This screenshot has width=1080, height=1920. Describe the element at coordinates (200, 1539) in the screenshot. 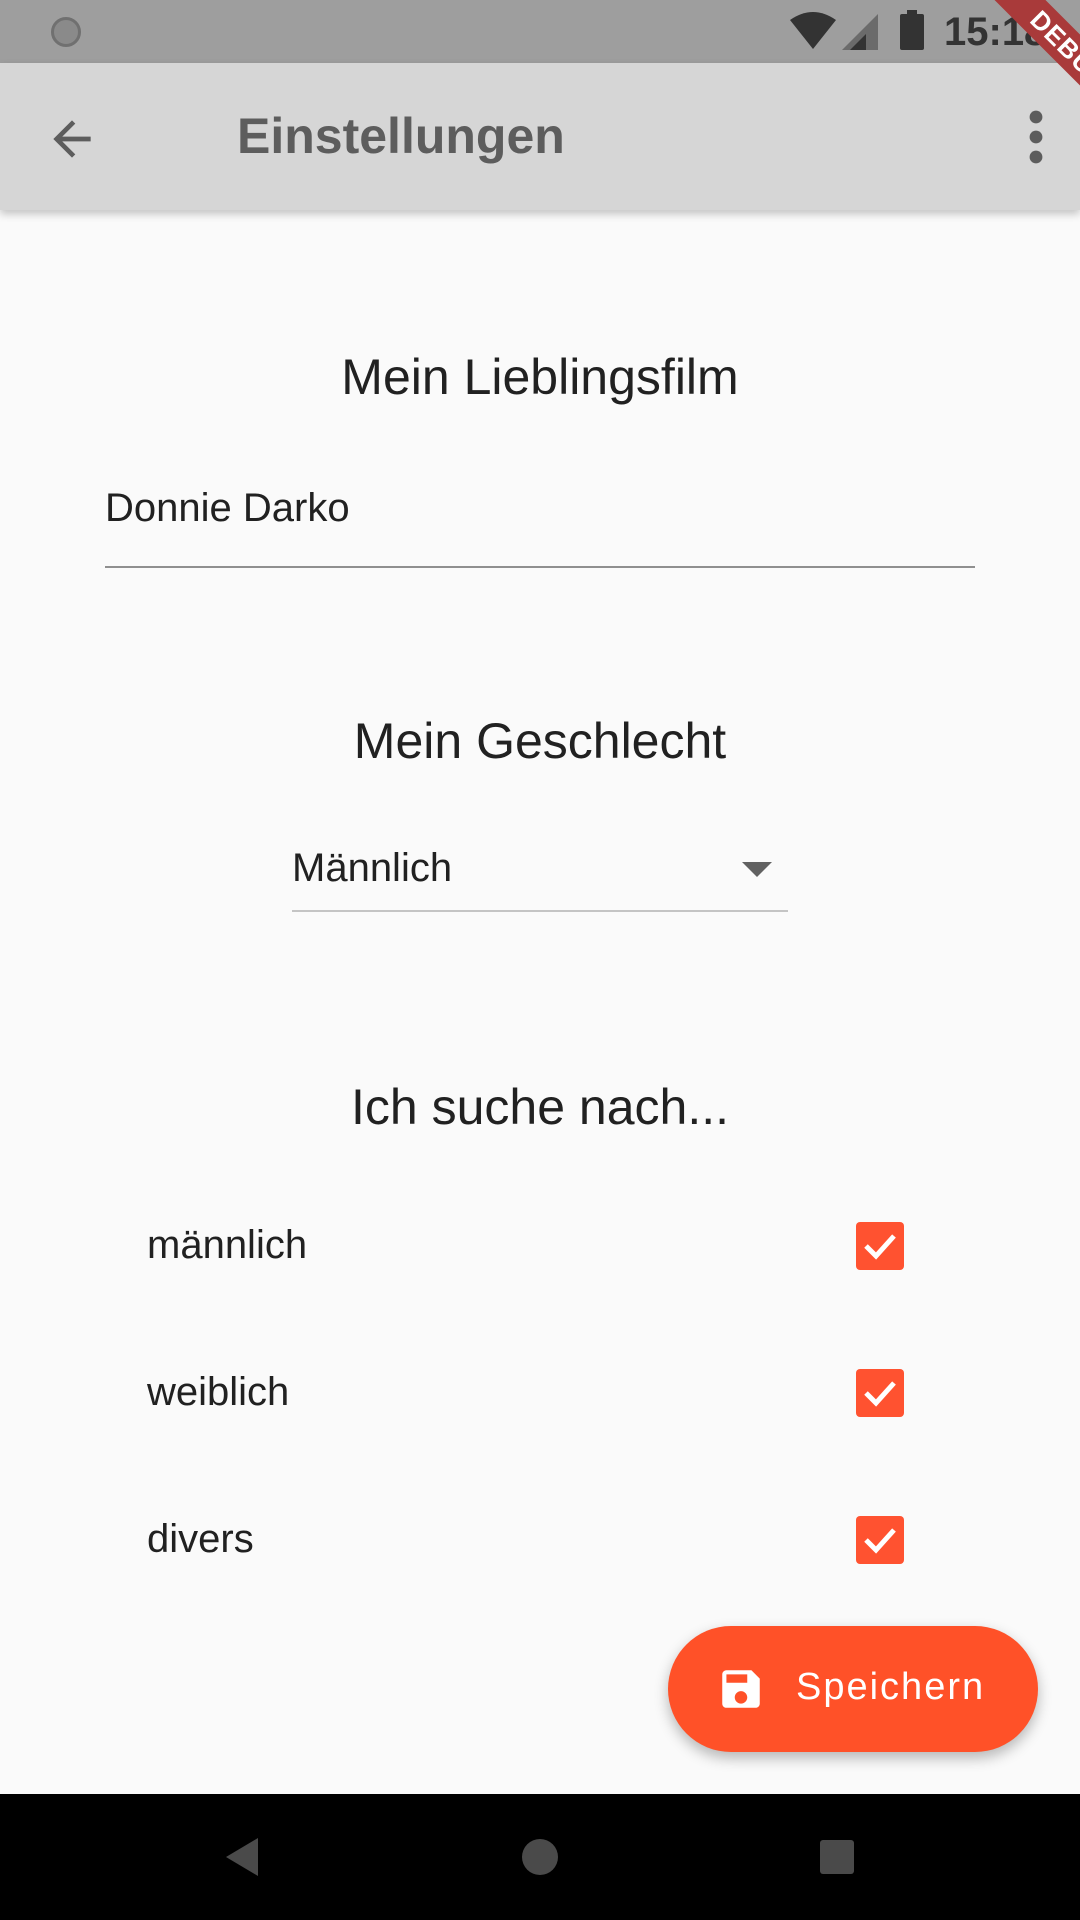

I see `search-option-label: divers` at that location.